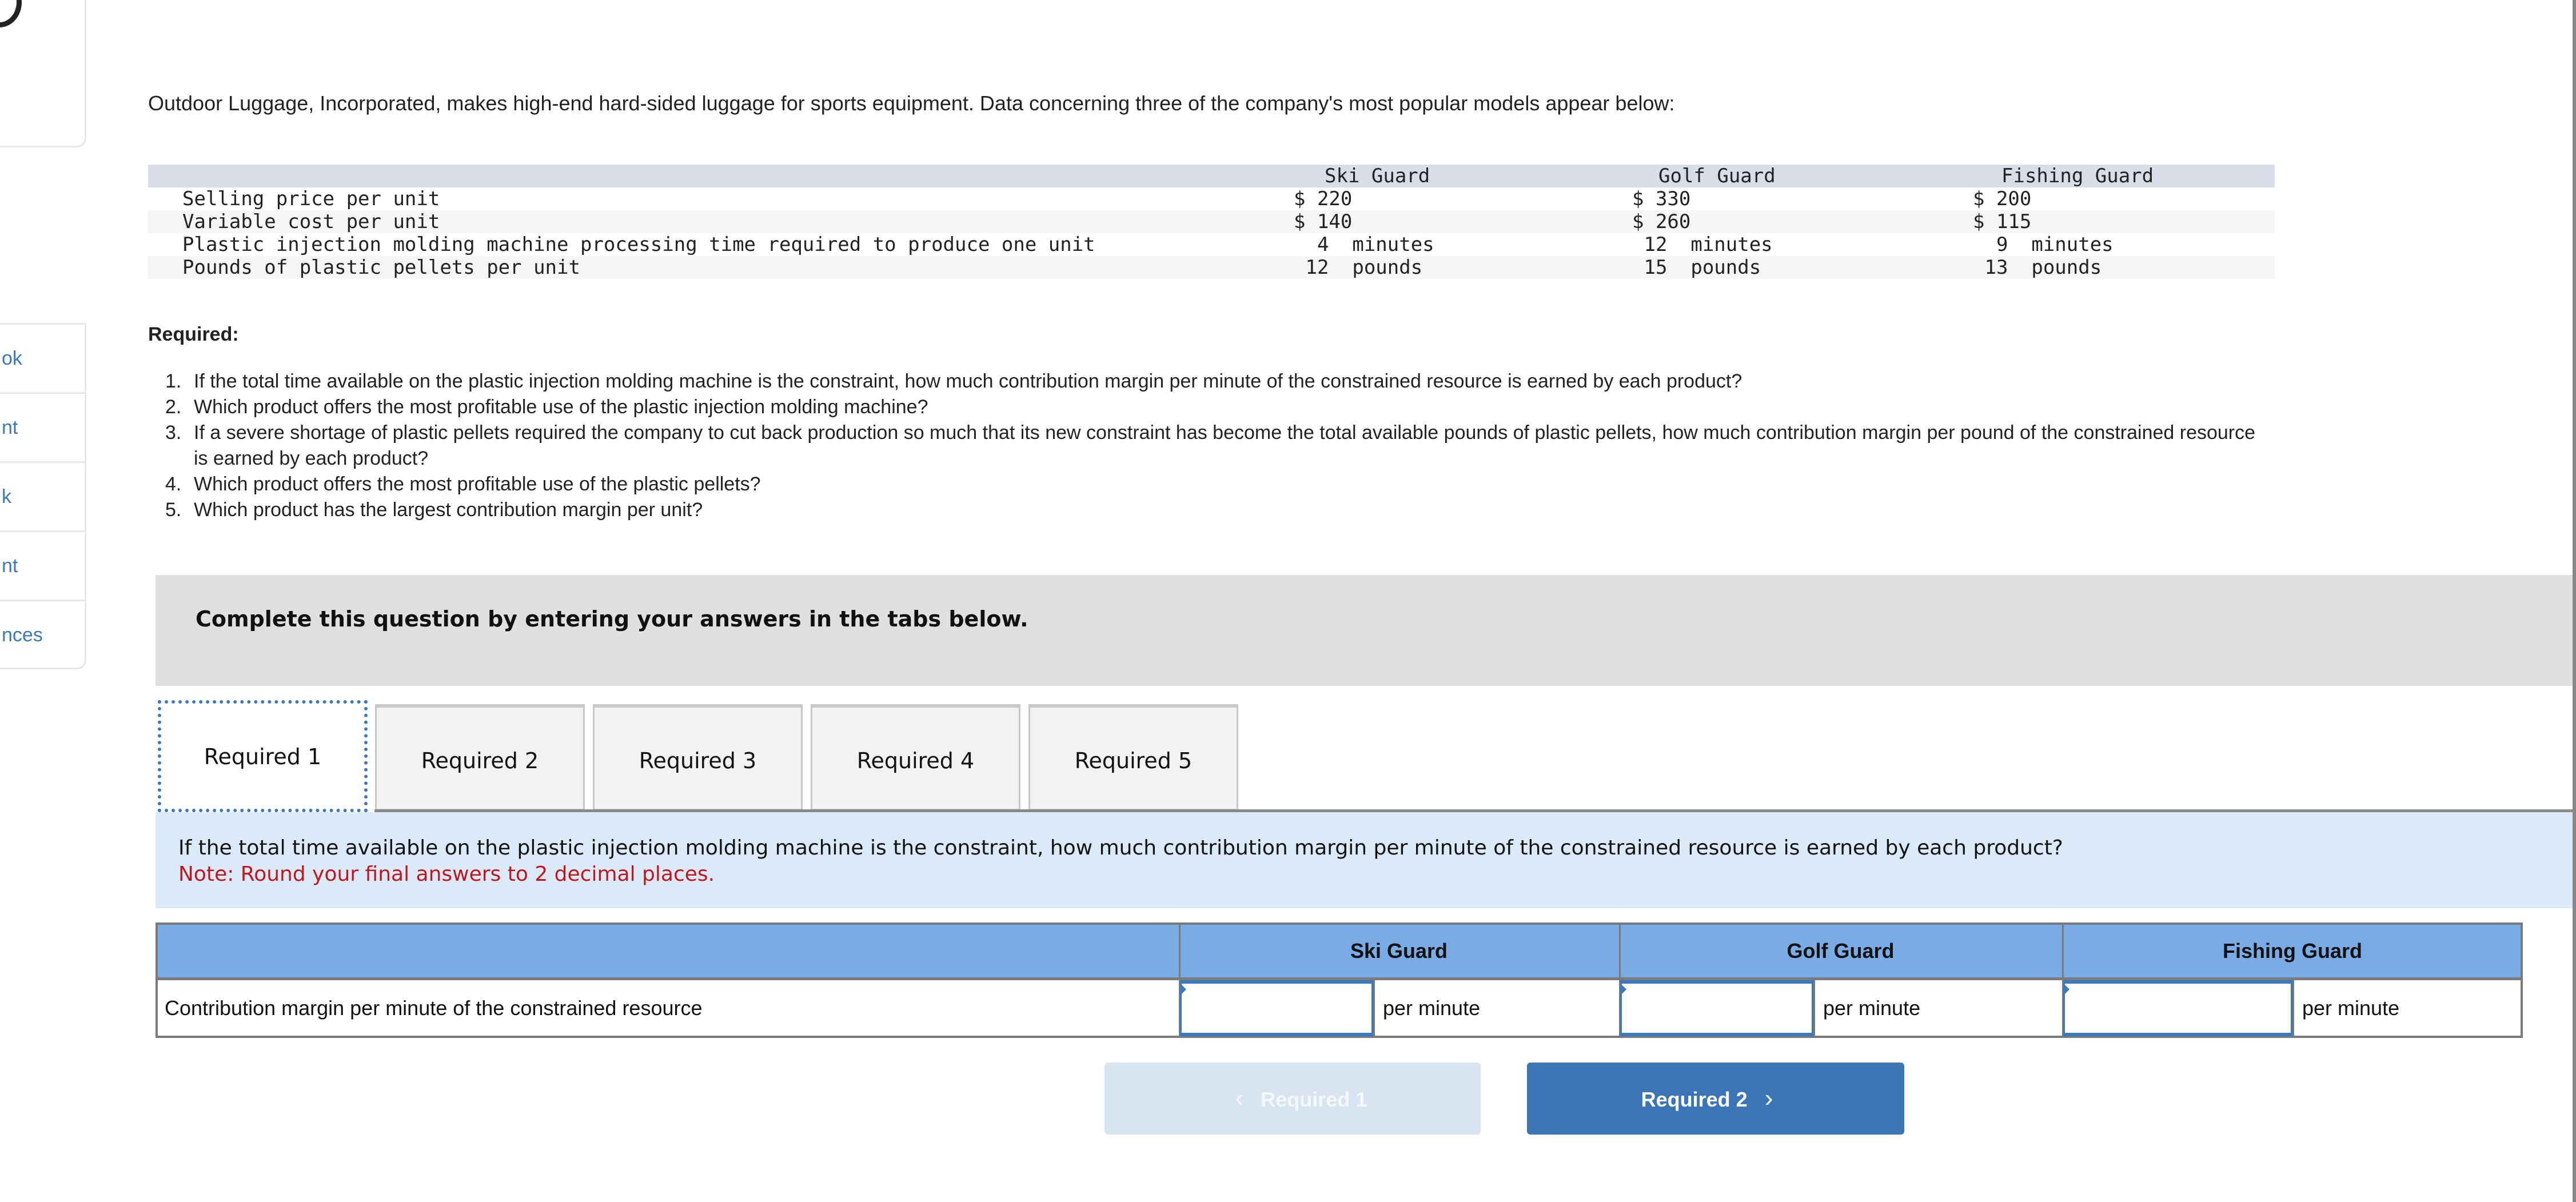 This screenshot has width=2576, height=1202. What do you see at coordinates (42, 359) in the screenshot?
I see `sidebar-item-ebook: ok` at bounding box center [42, 359].